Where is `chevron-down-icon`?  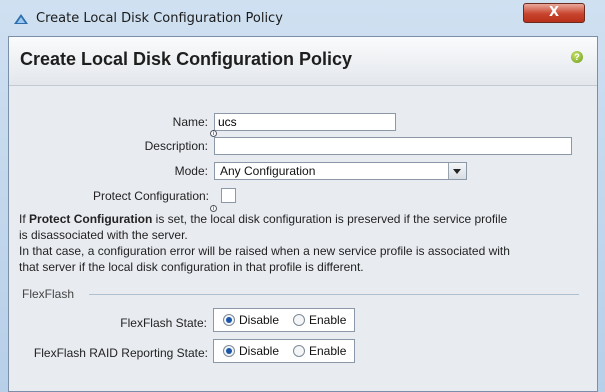 chevron-down-icon is located at coordinates (457, 171).